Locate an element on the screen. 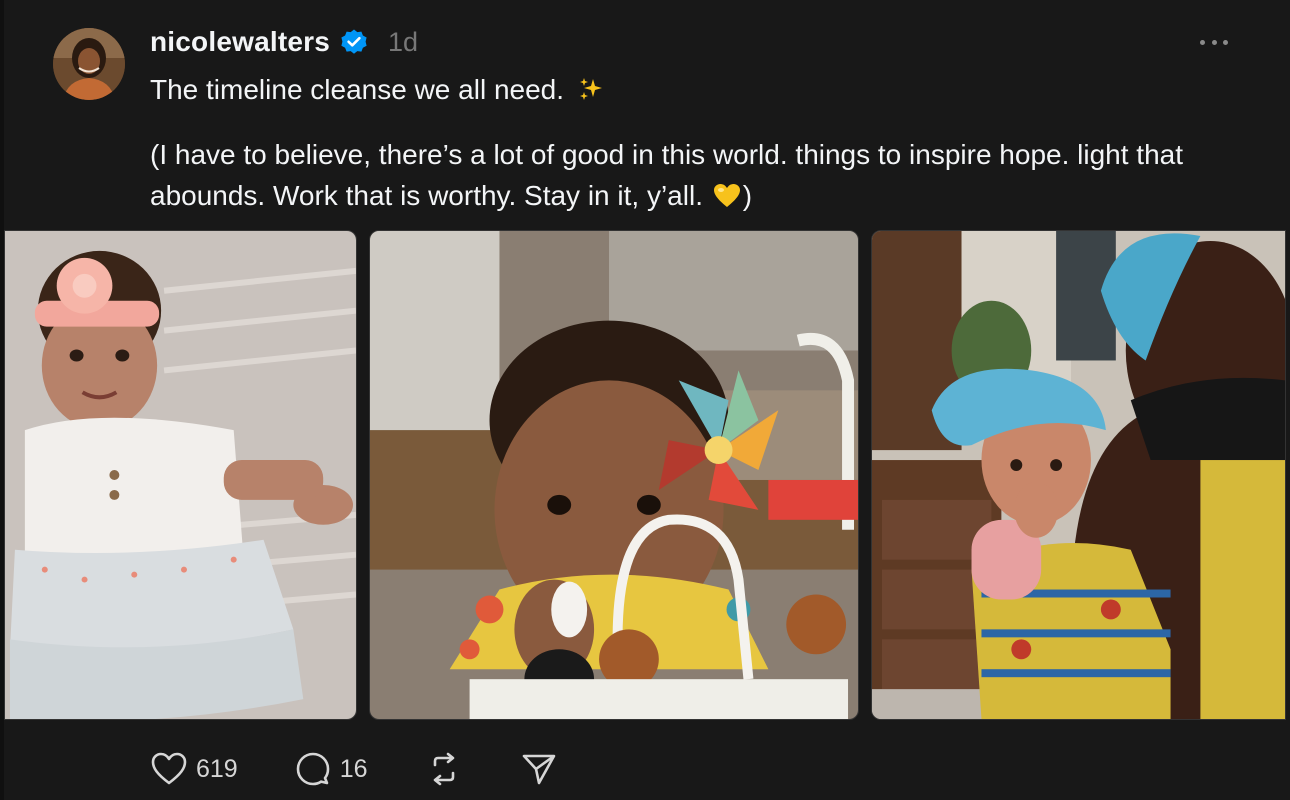 The width and height of the screenshot is (1290, 800). heart-icon is located at coordinates (169, 769).